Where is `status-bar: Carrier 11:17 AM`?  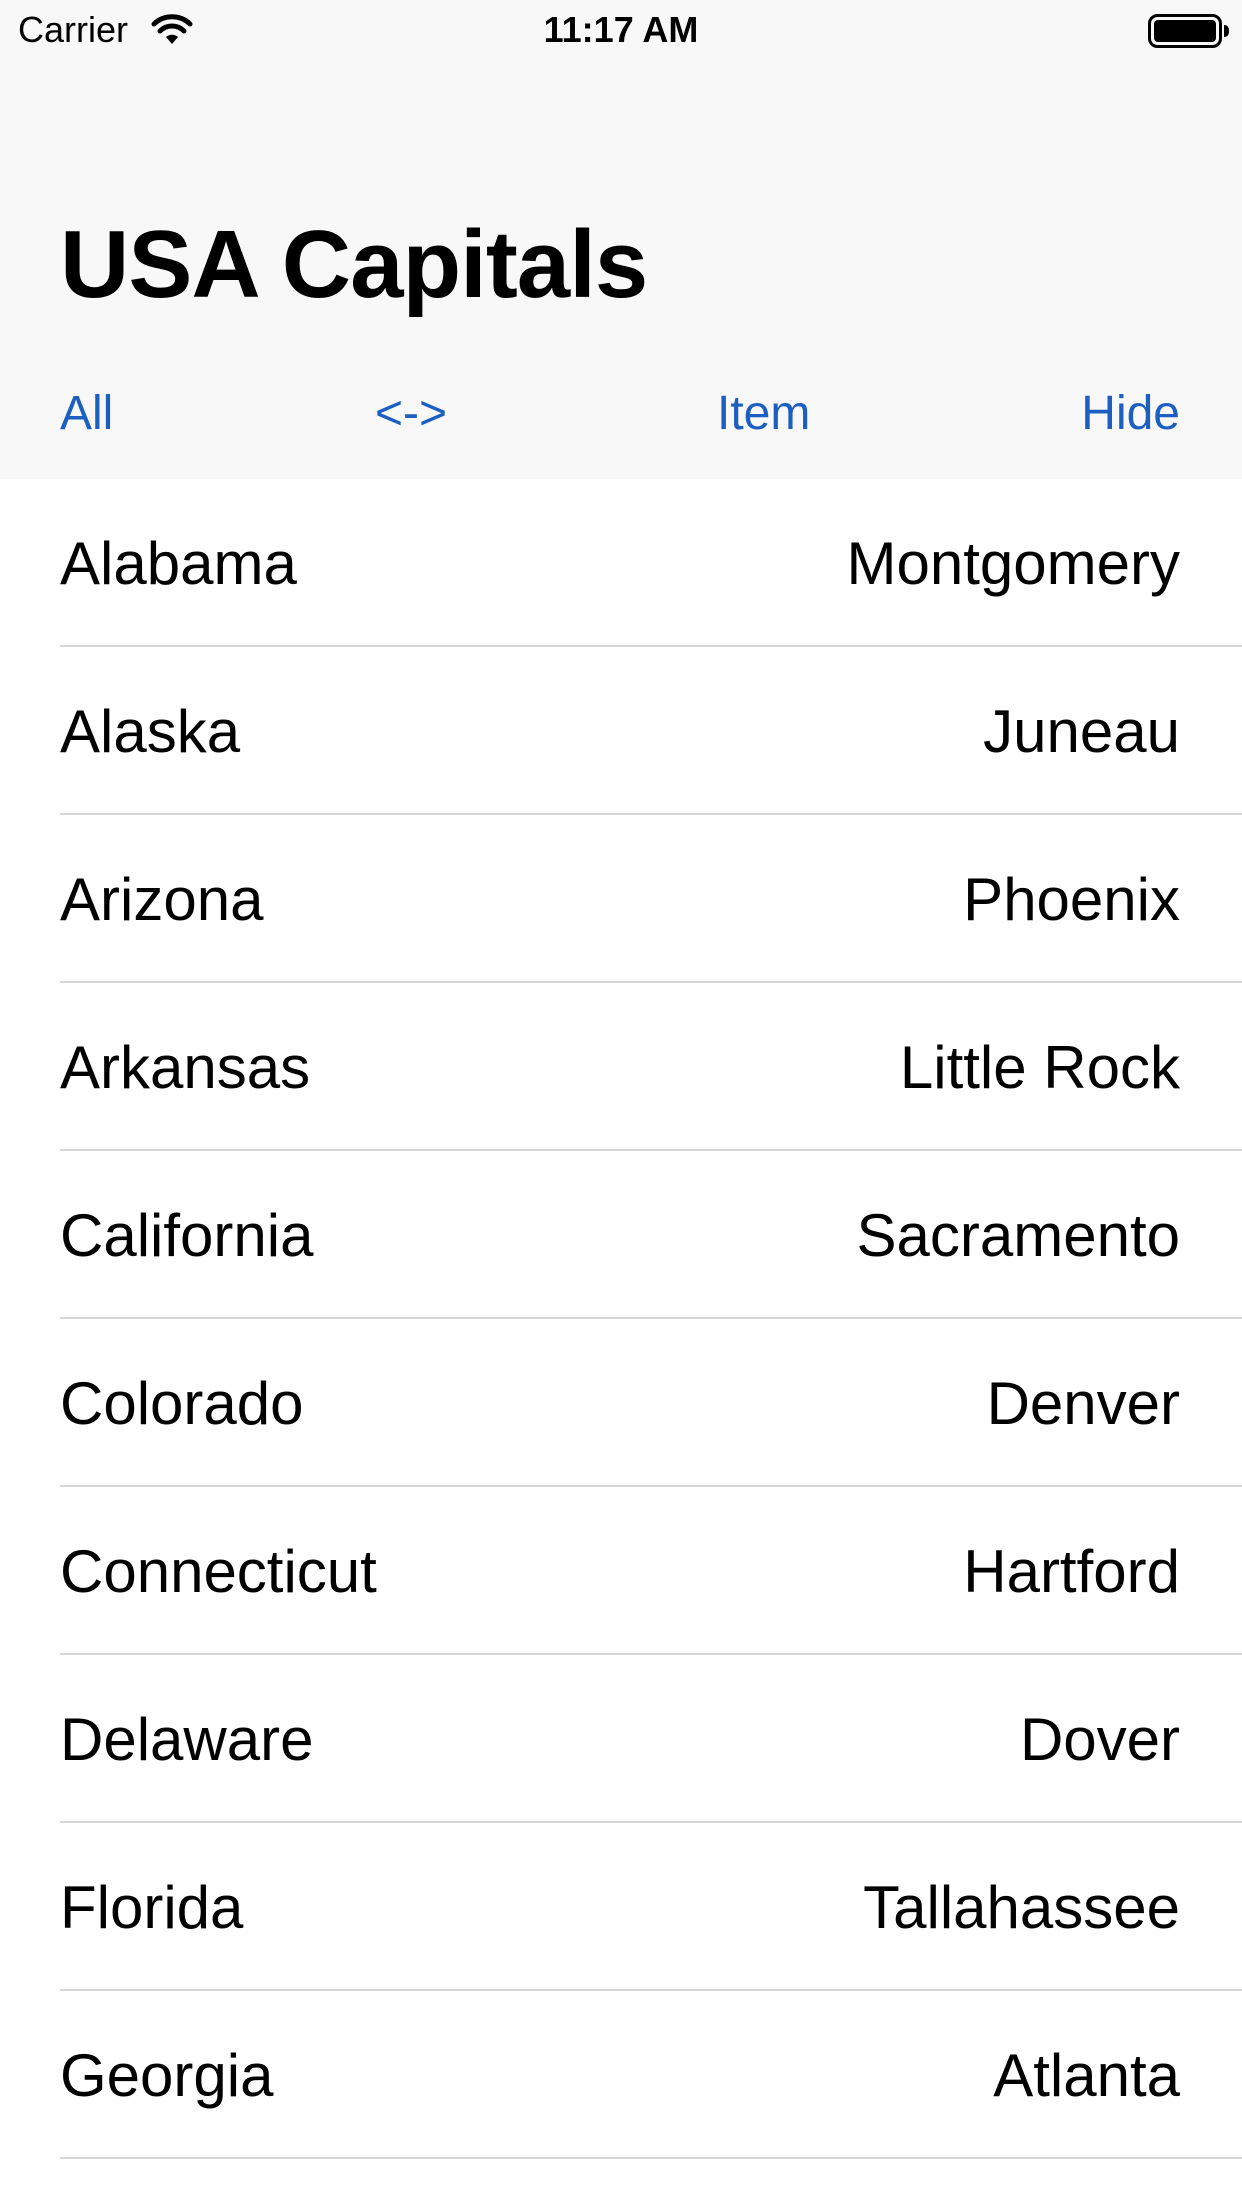
status-bar: Carrier 11:17 AM is located at coordinates (621, 31).